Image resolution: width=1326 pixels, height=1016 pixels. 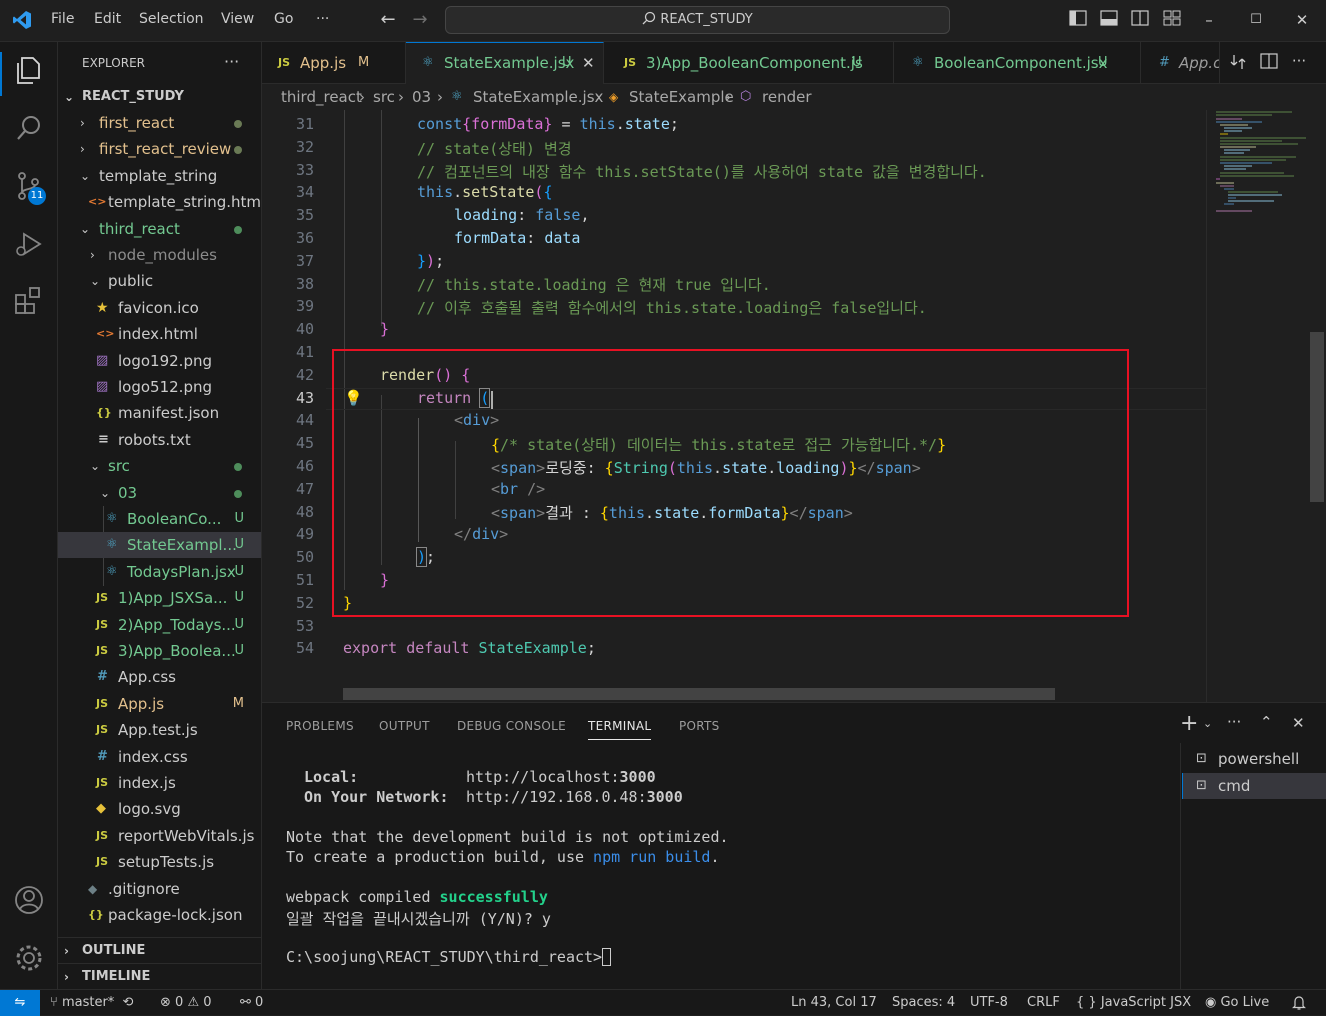 I want to click on tree-file: ▨ logo512.png, so click(x=159, y=387).